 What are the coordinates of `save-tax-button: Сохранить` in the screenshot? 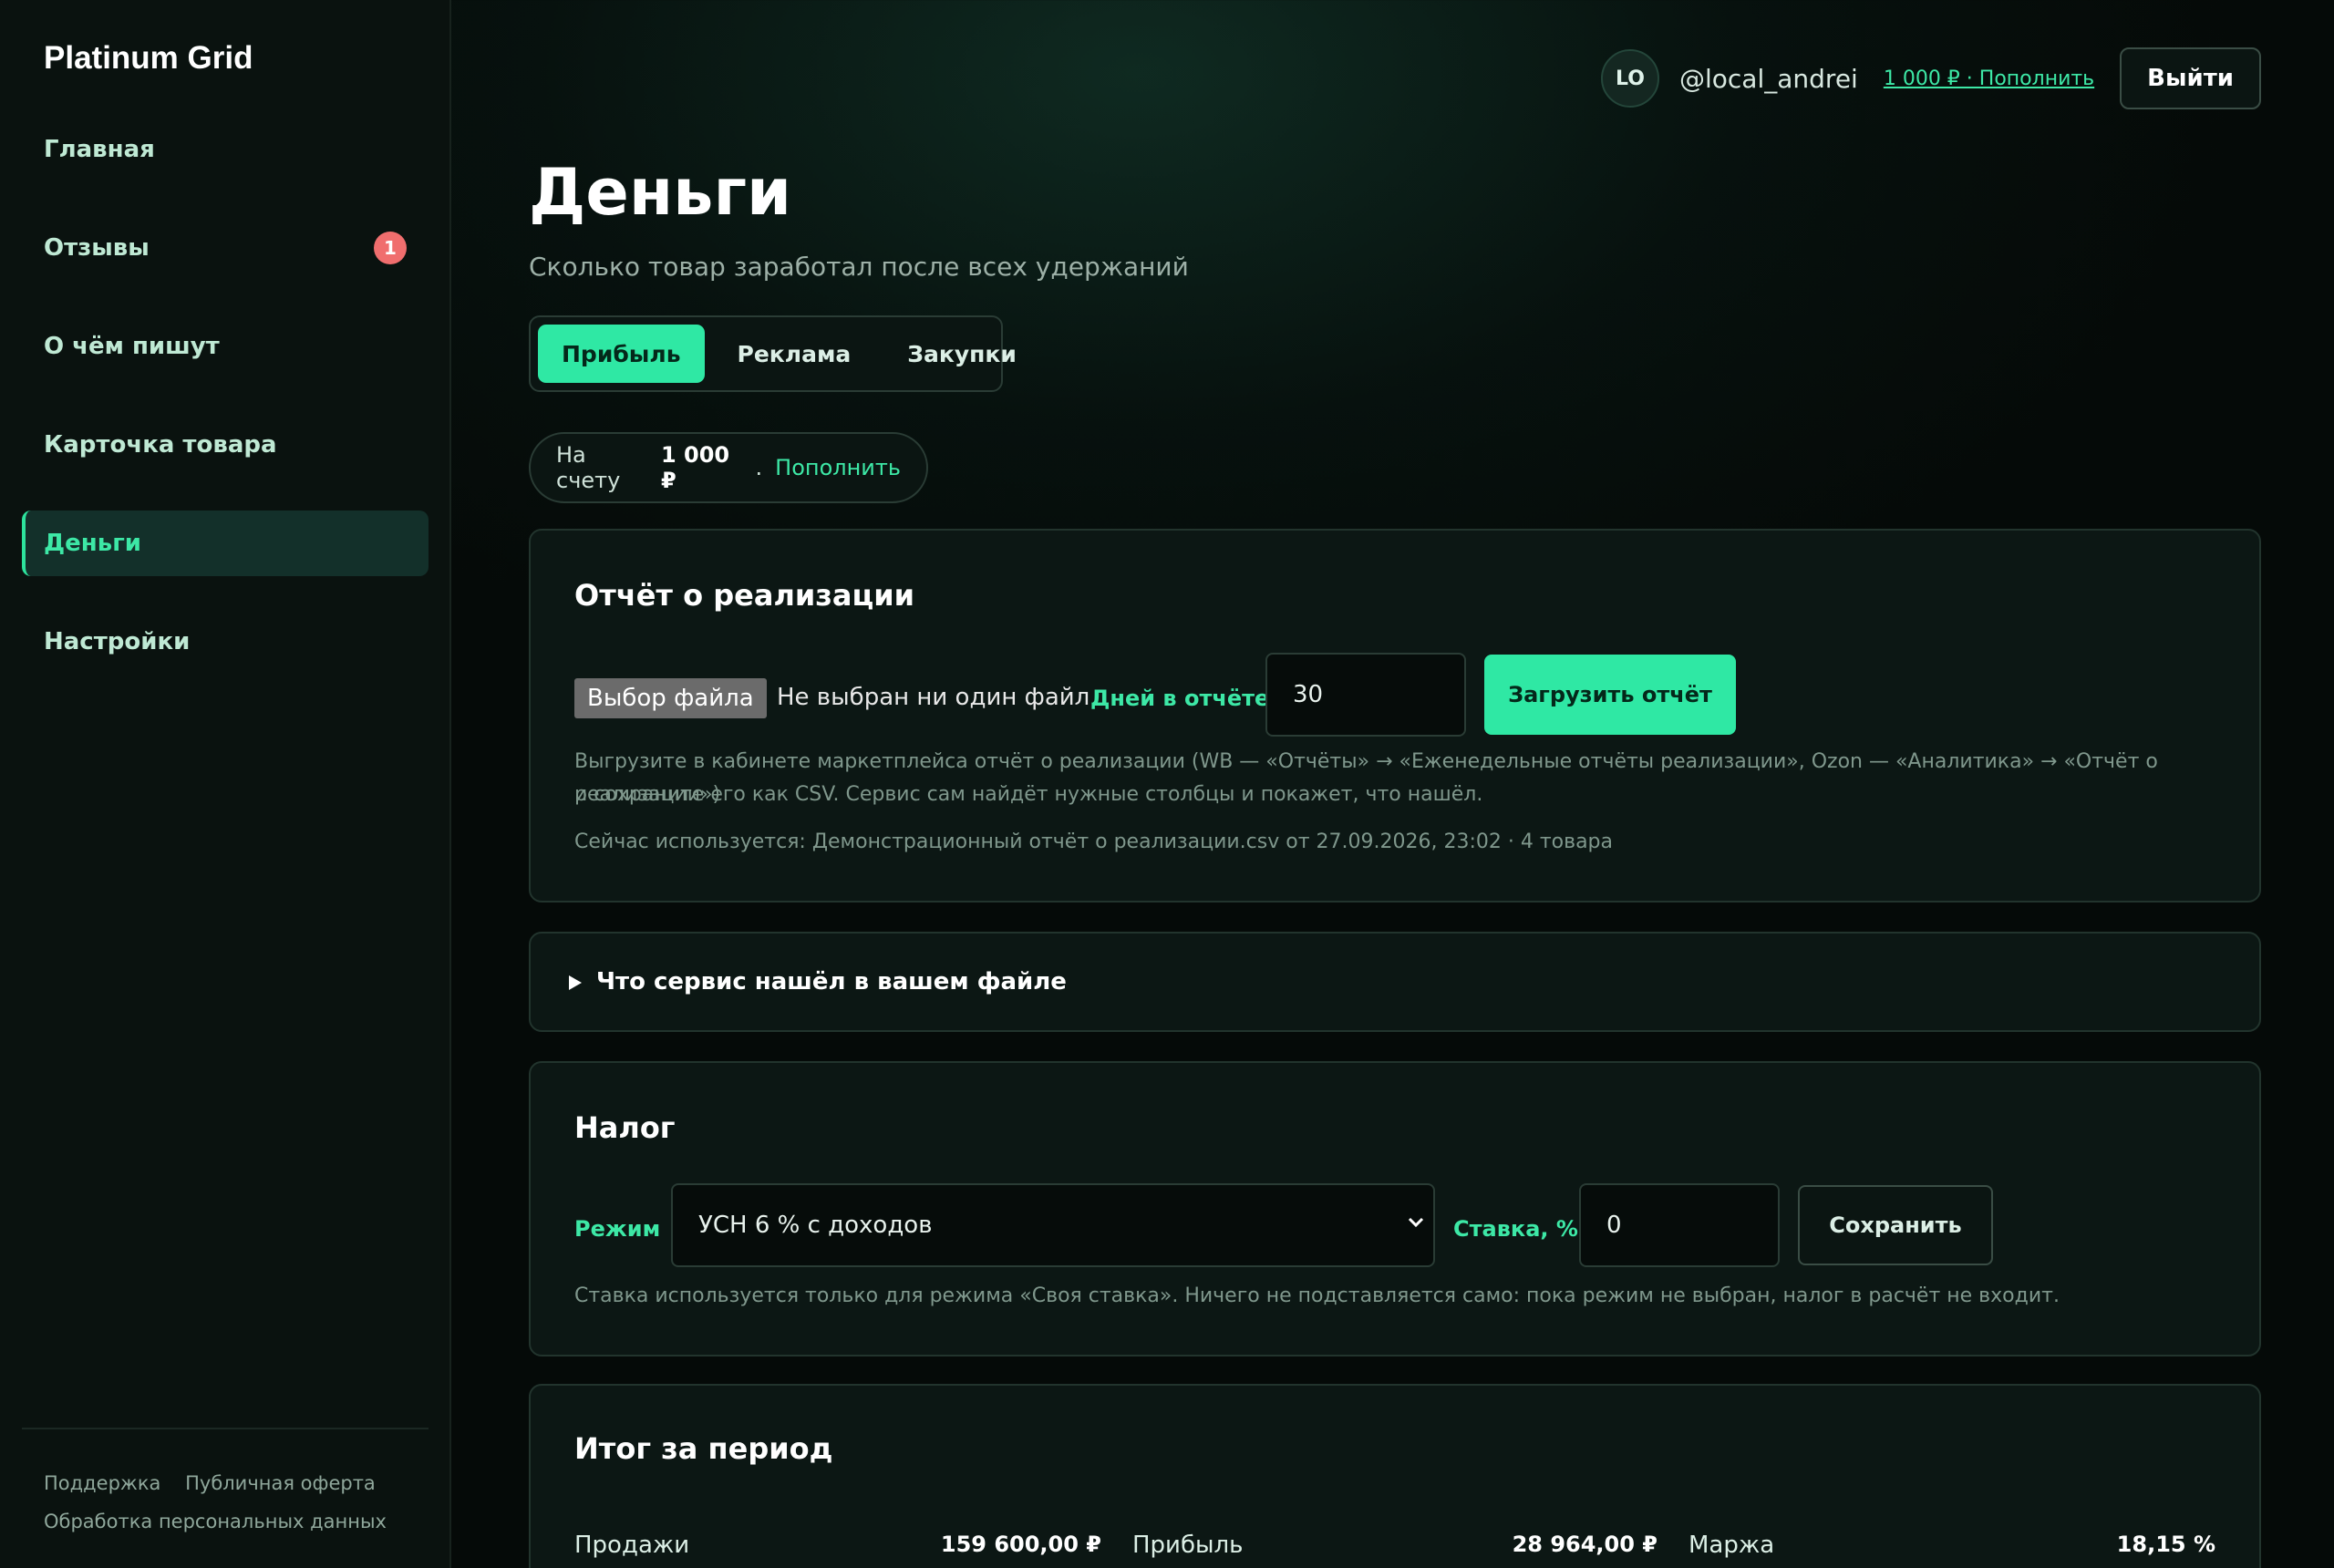 It's located at (1895, 1225).